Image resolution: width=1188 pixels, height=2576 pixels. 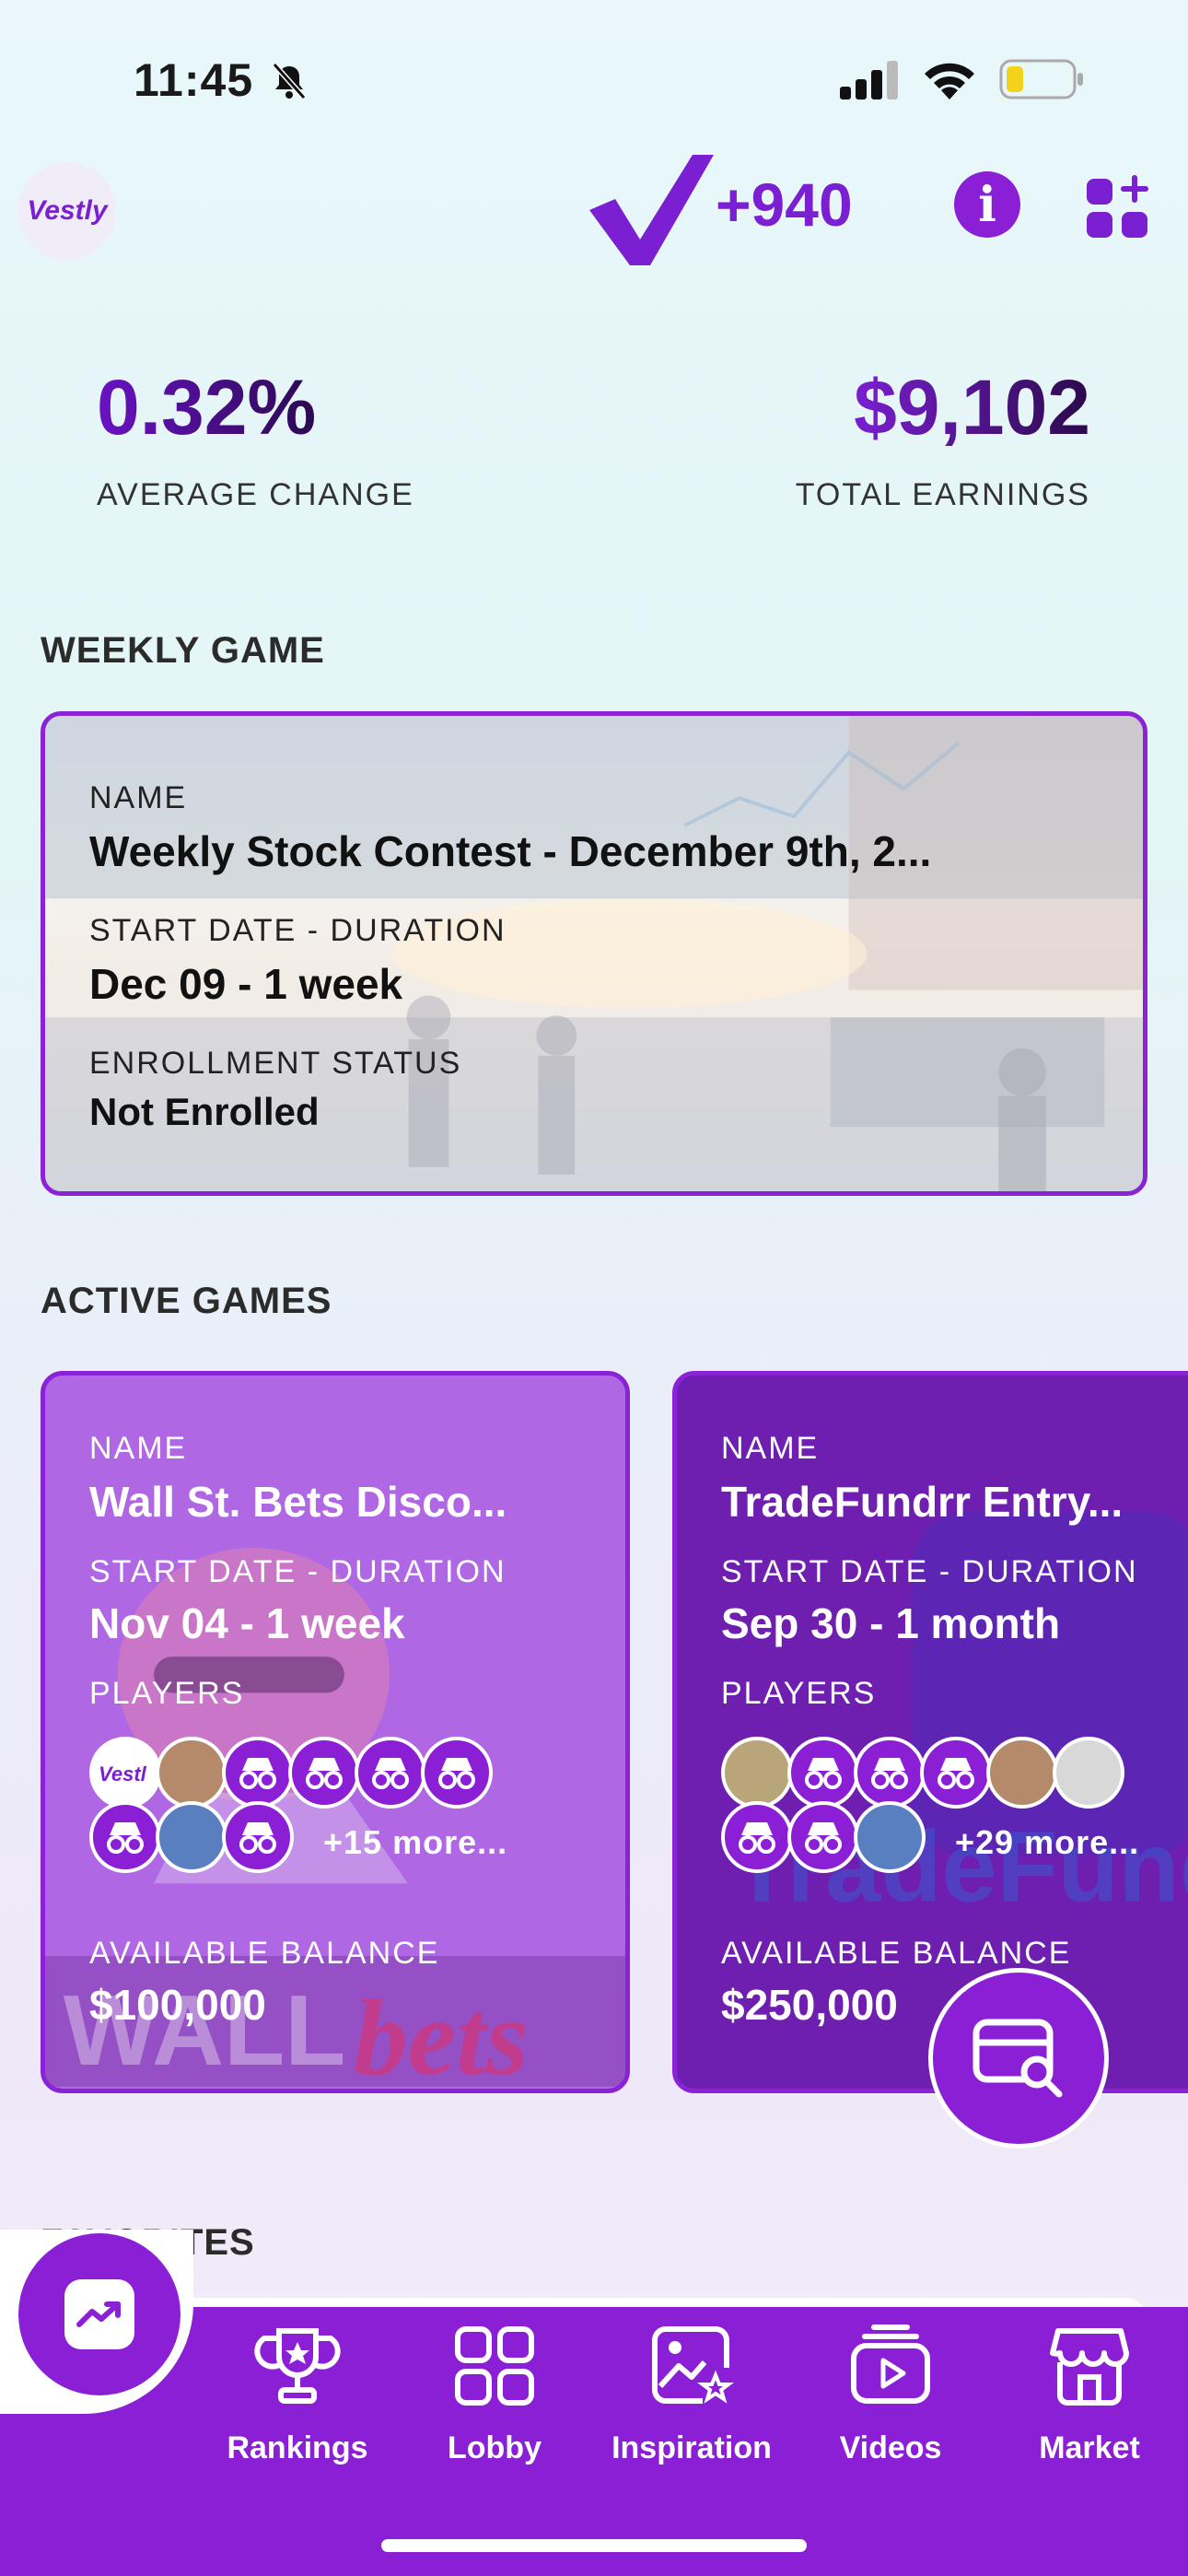 What do you see at coordinates (809, 2005) in the screenshot?
I see `card-balance: $250,000` at bounding box center [809, 2005].